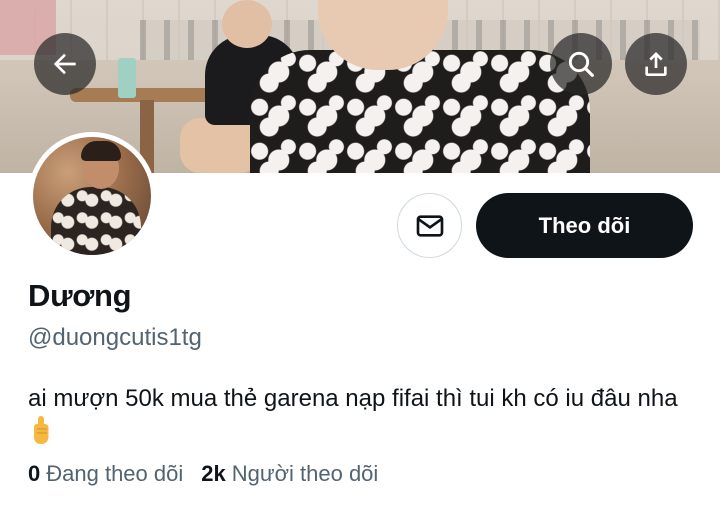 This screenshot has width=720, height=506. Describe the element at coordinates (80, 295) in the screenshot. I see `display-name: Dương` at that location.